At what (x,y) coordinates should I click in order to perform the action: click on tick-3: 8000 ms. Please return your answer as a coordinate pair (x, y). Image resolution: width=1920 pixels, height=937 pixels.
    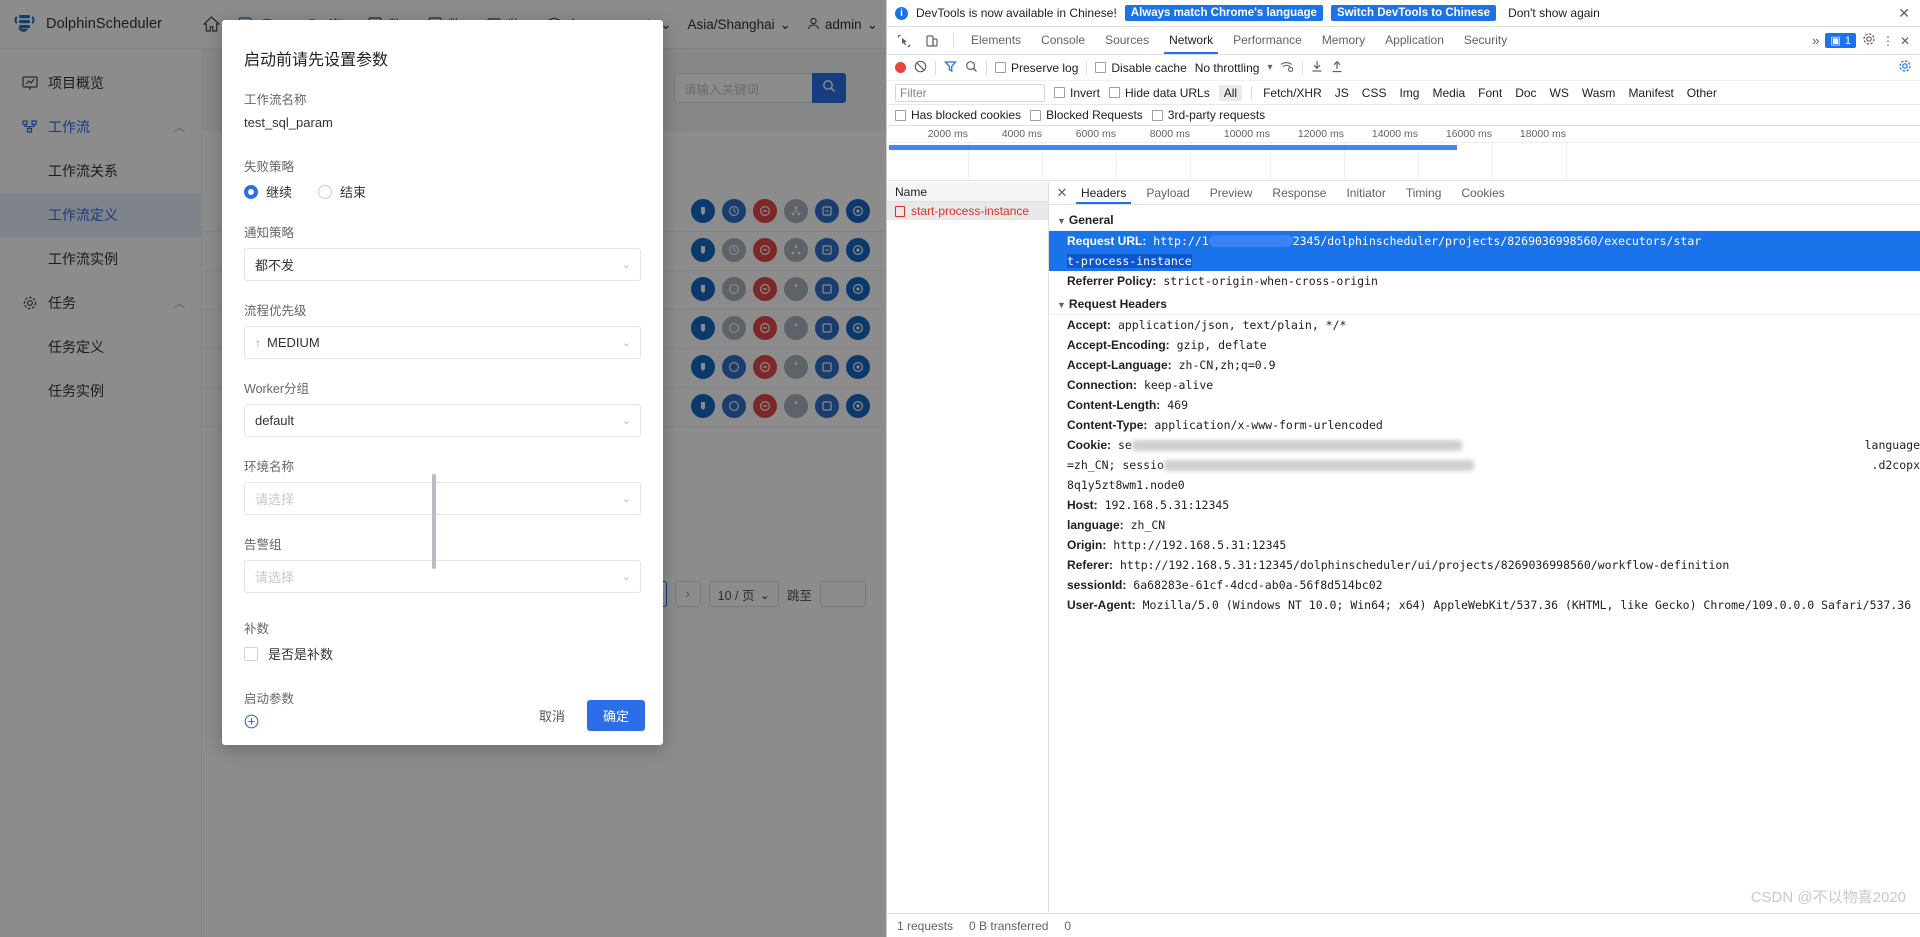
    Looking at the image, I should click on (1169, 134).